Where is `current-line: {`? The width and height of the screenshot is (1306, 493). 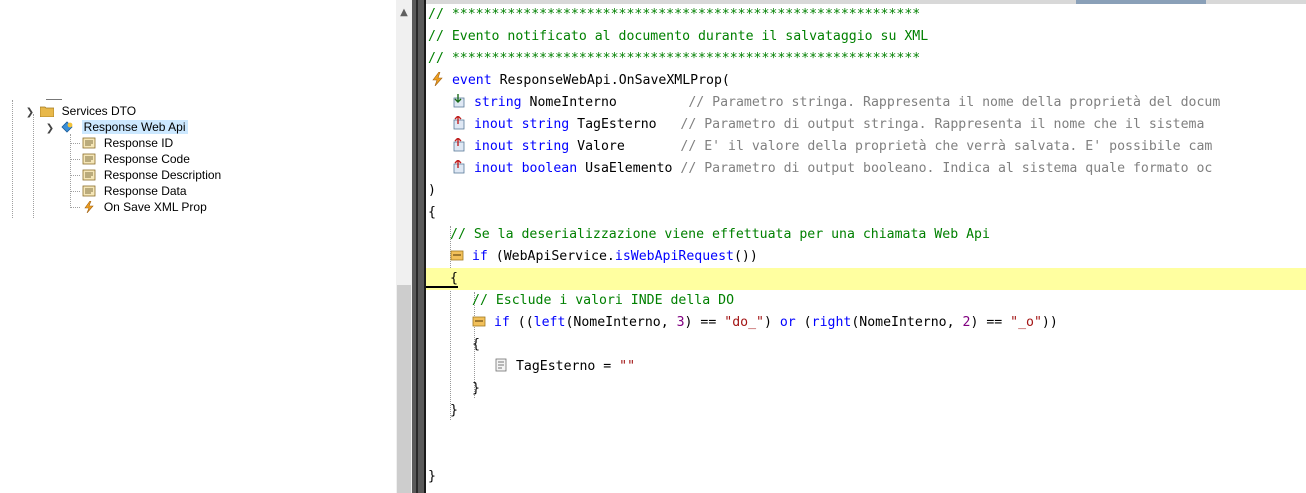 current-line: { is located at coordinates (866, 279).